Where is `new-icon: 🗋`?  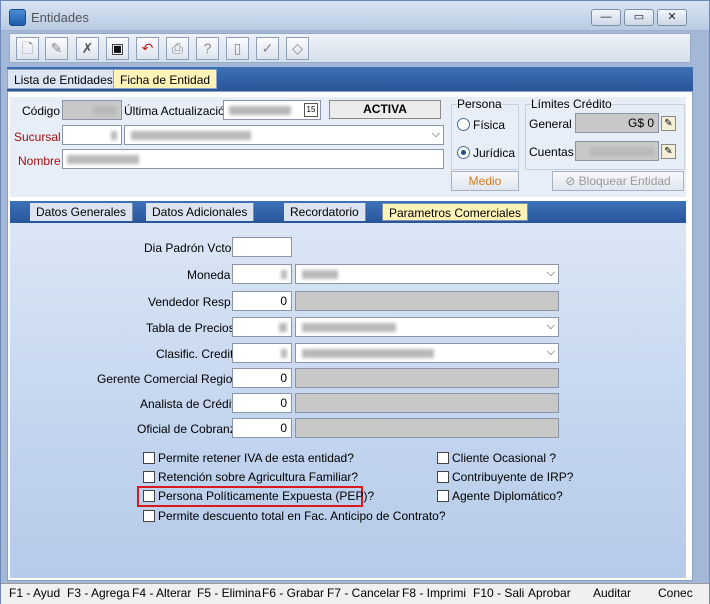
new-icon: 🗋 is located at coordinates (27, 48).